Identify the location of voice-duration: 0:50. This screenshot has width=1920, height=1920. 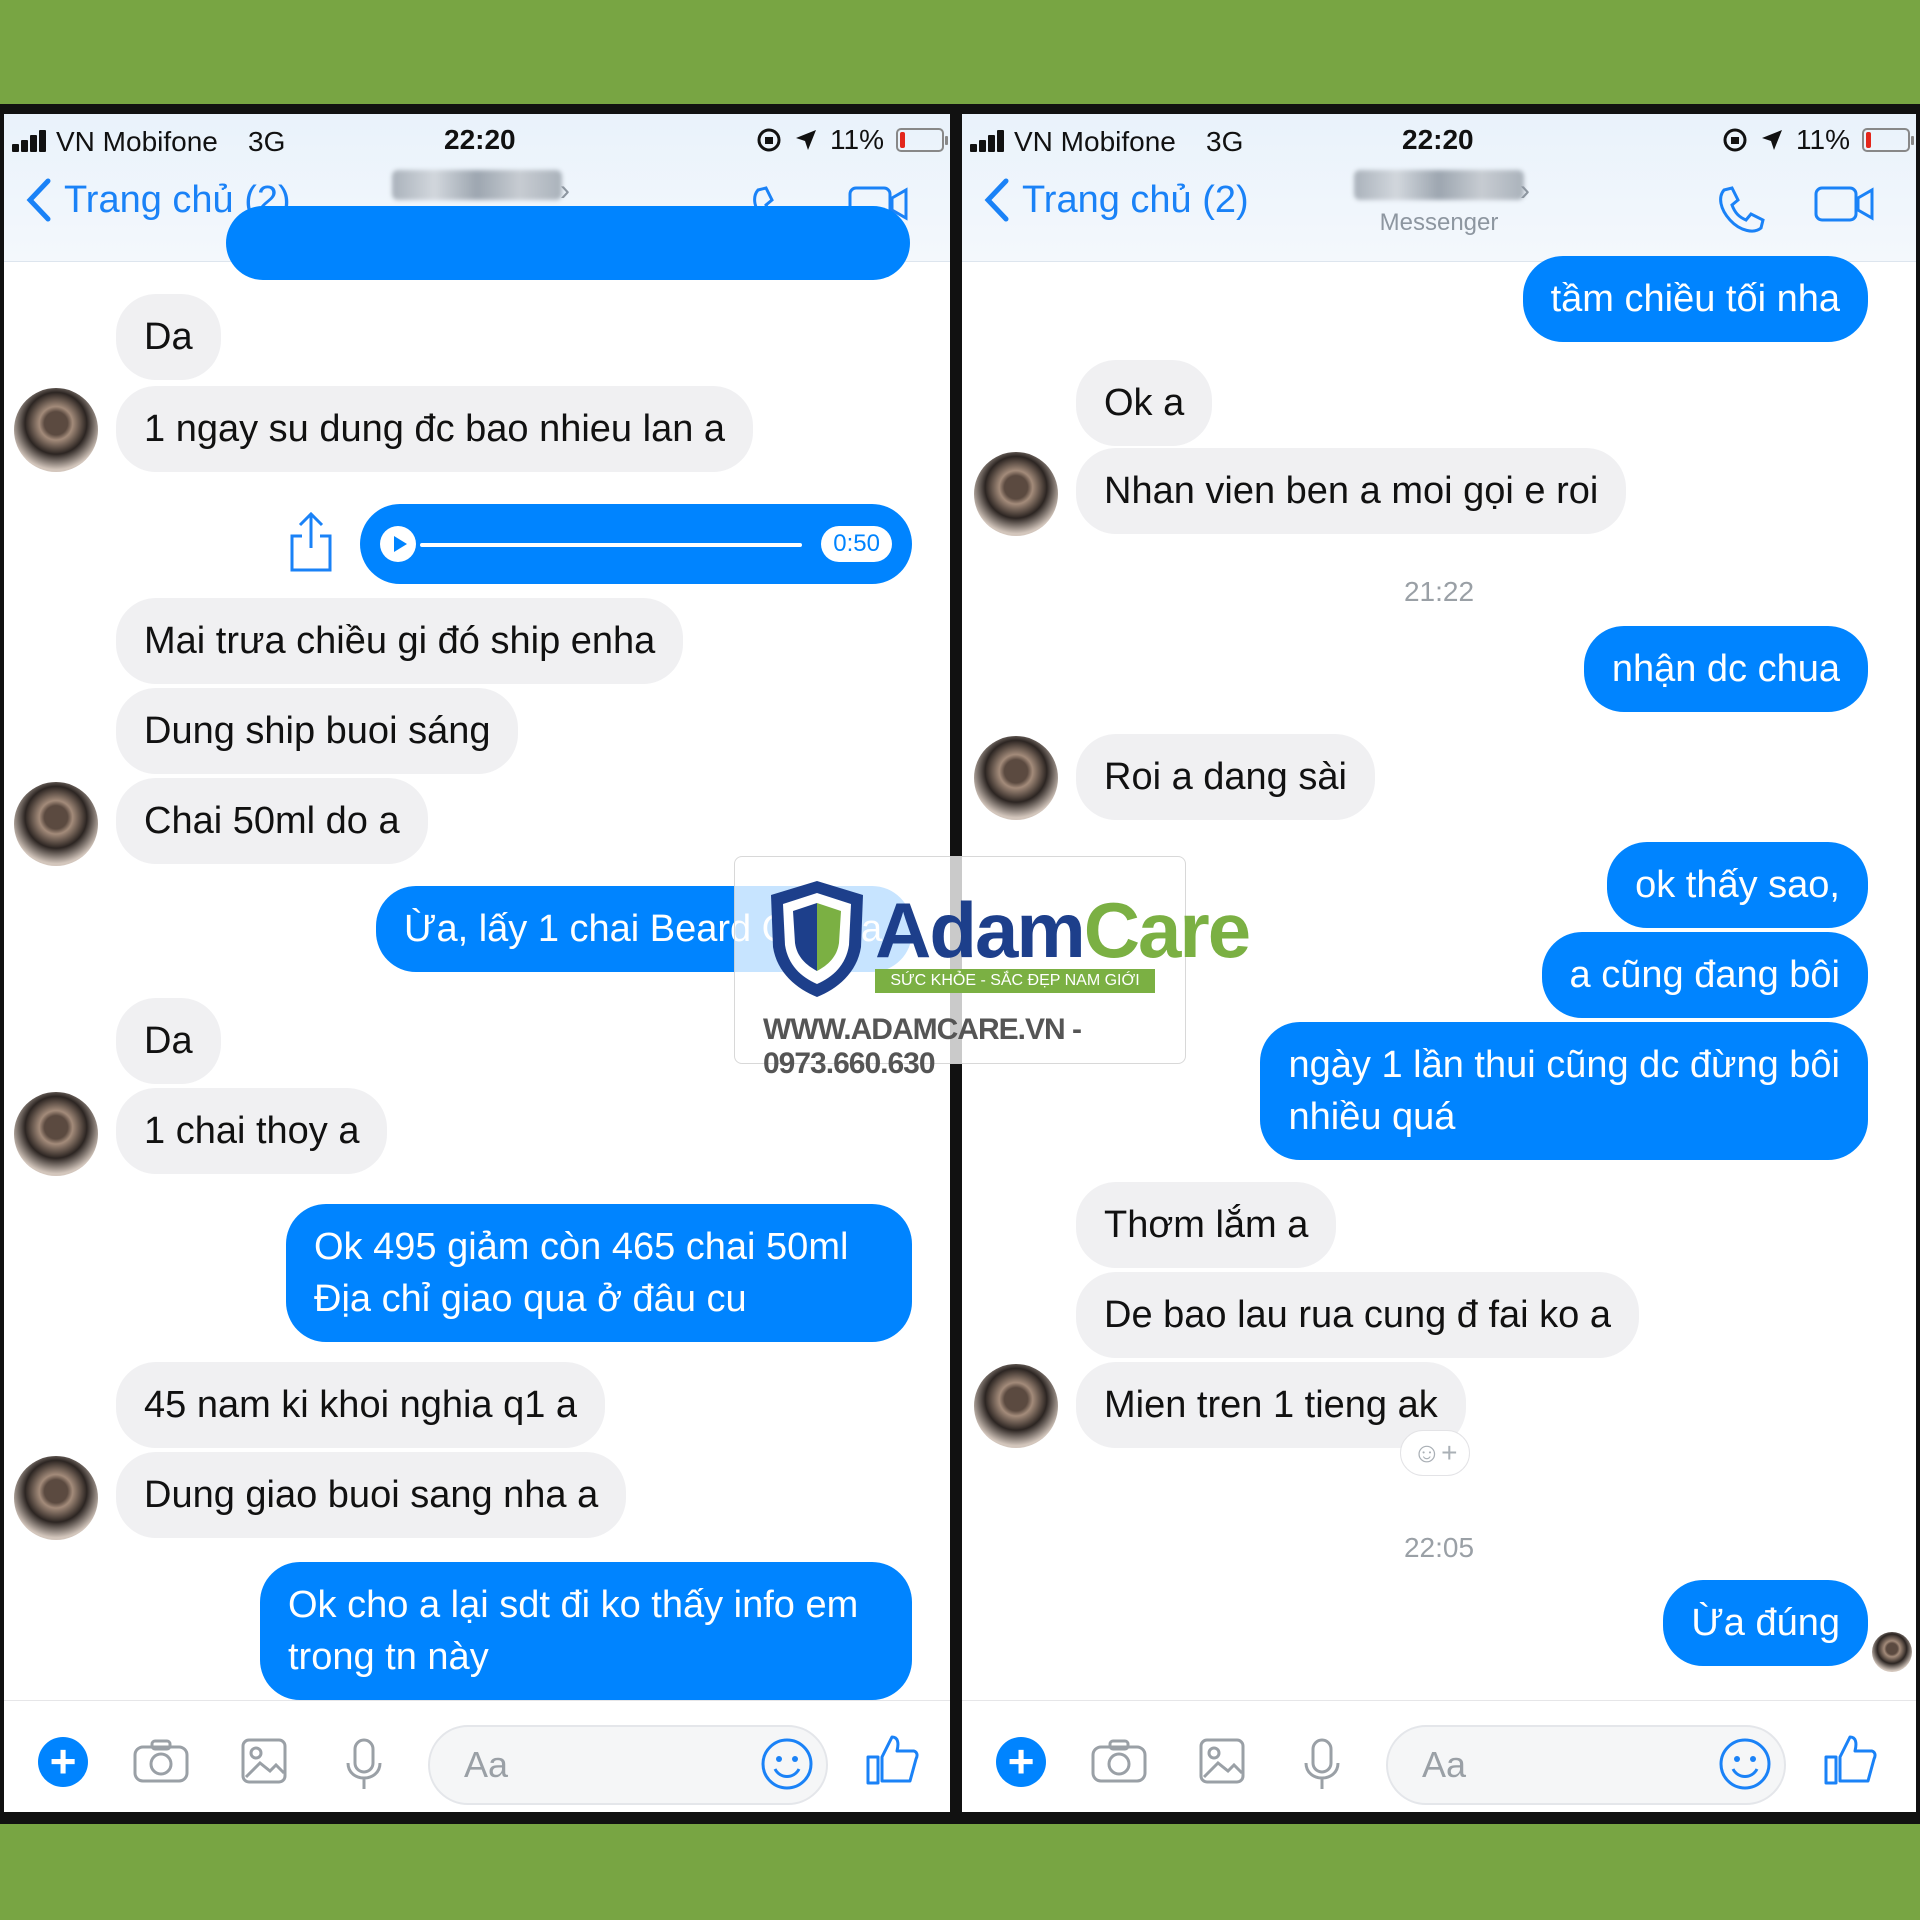
(856, 544).